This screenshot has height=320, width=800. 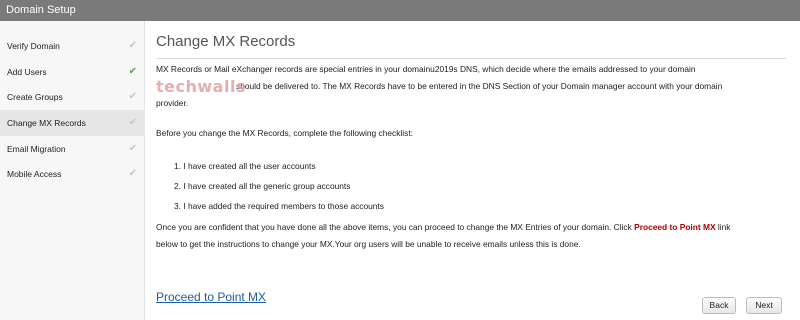 What do you see at coordinates (719, 305) in the screenshot?
I see `back-button: Back` at bounding box center [719, 305].